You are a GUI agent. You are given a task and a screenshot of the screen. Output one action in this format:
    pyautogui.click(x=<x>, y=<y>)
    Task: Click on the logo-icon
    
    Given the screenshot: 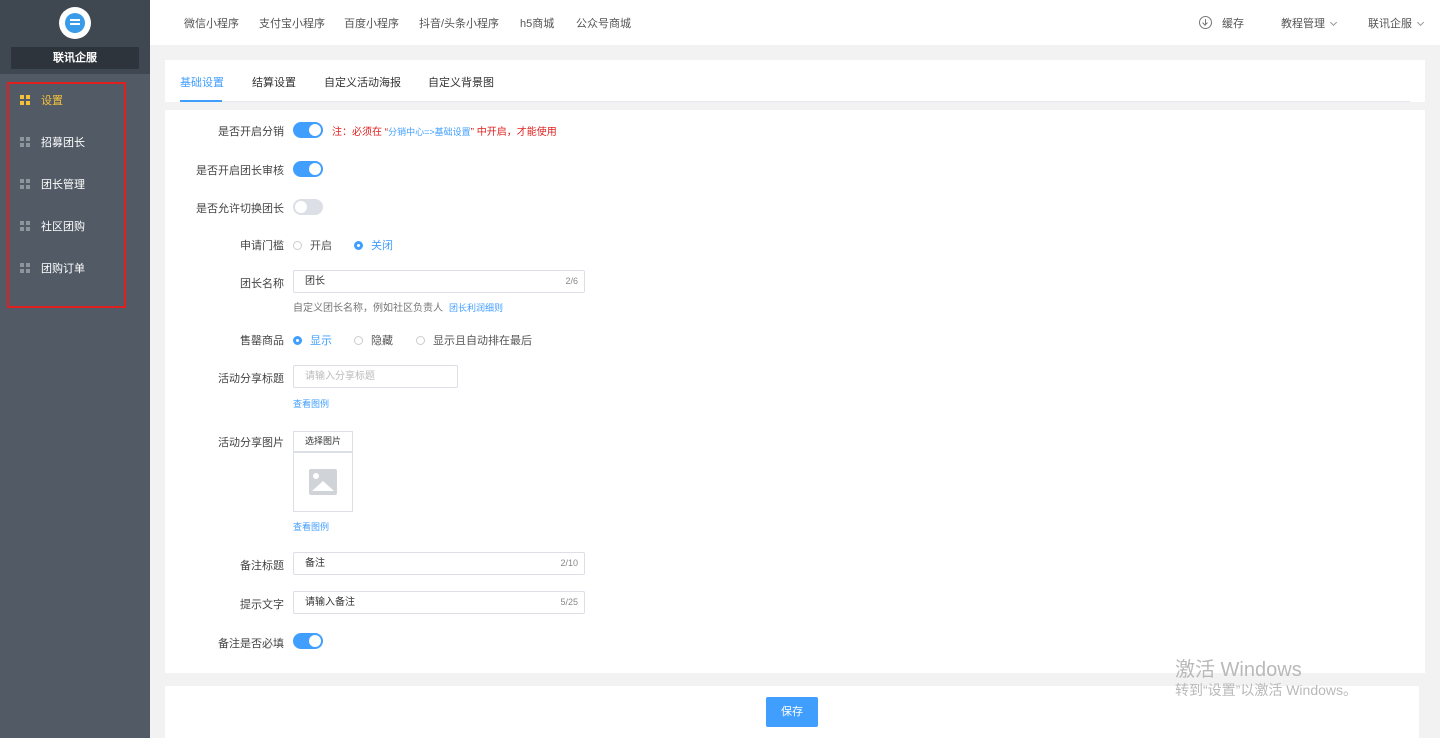 What is the action you would take?
    pyautogui.click(x=75, y=23)
    